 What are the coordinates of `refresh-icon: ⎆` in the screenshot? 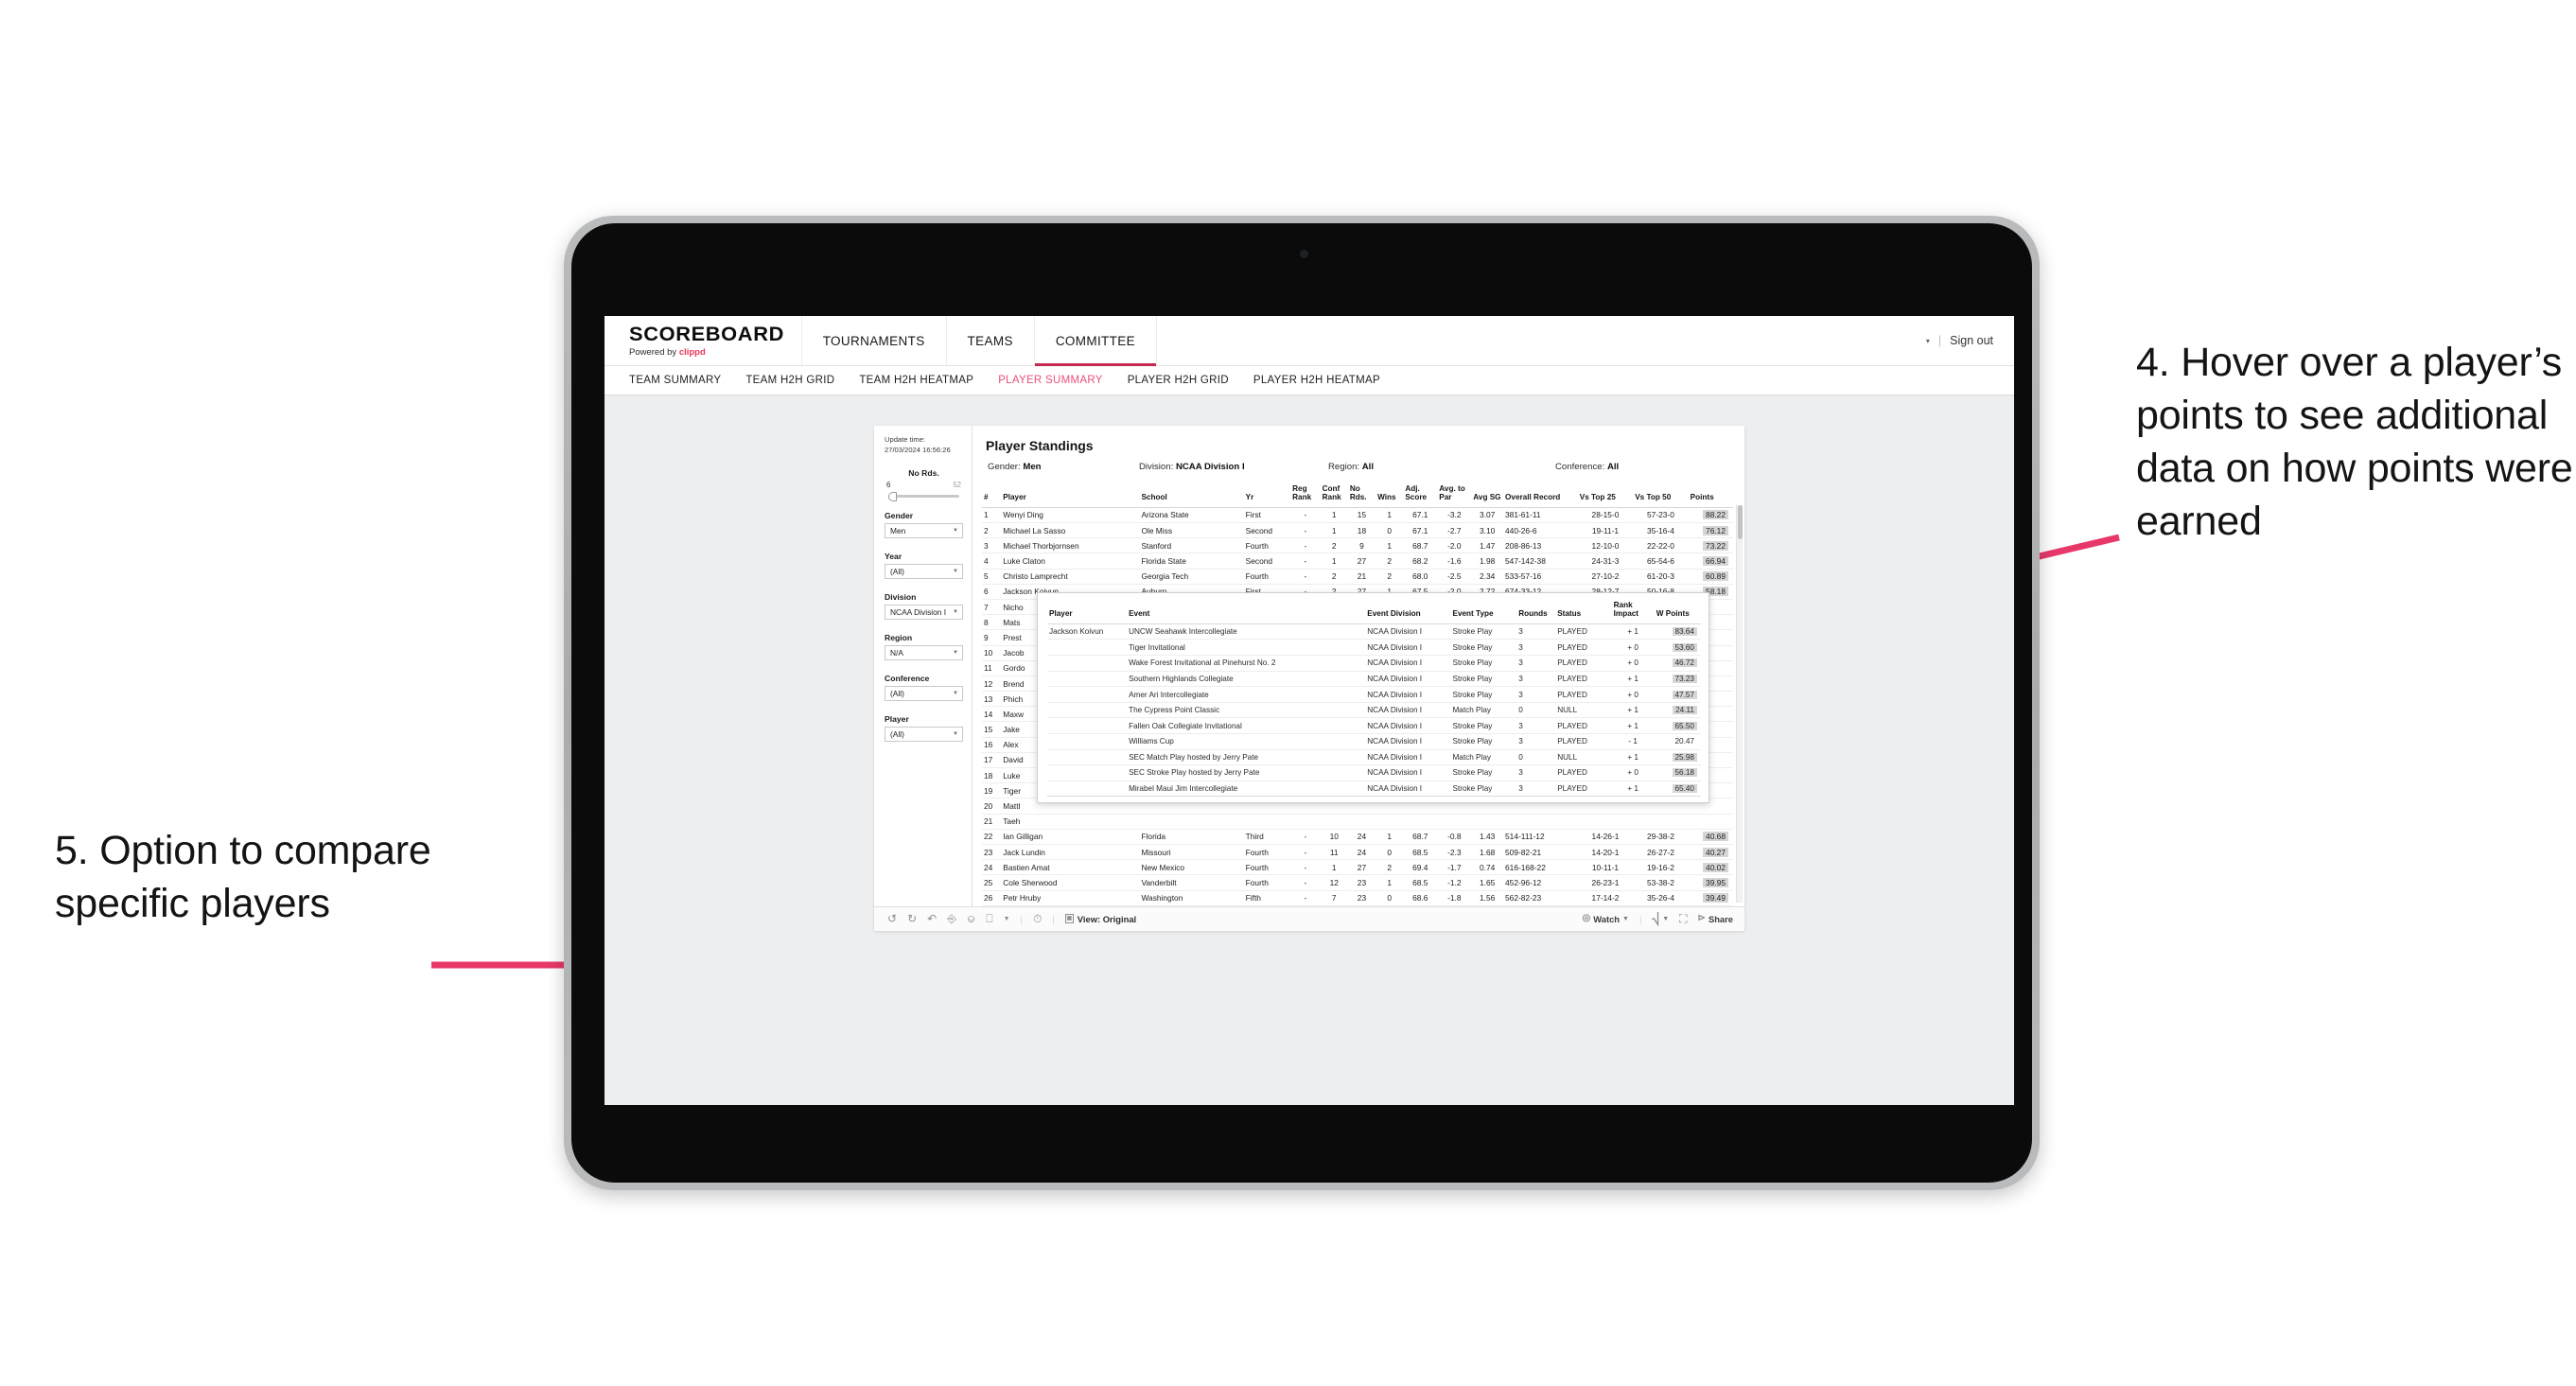 It's located at (951, 918).